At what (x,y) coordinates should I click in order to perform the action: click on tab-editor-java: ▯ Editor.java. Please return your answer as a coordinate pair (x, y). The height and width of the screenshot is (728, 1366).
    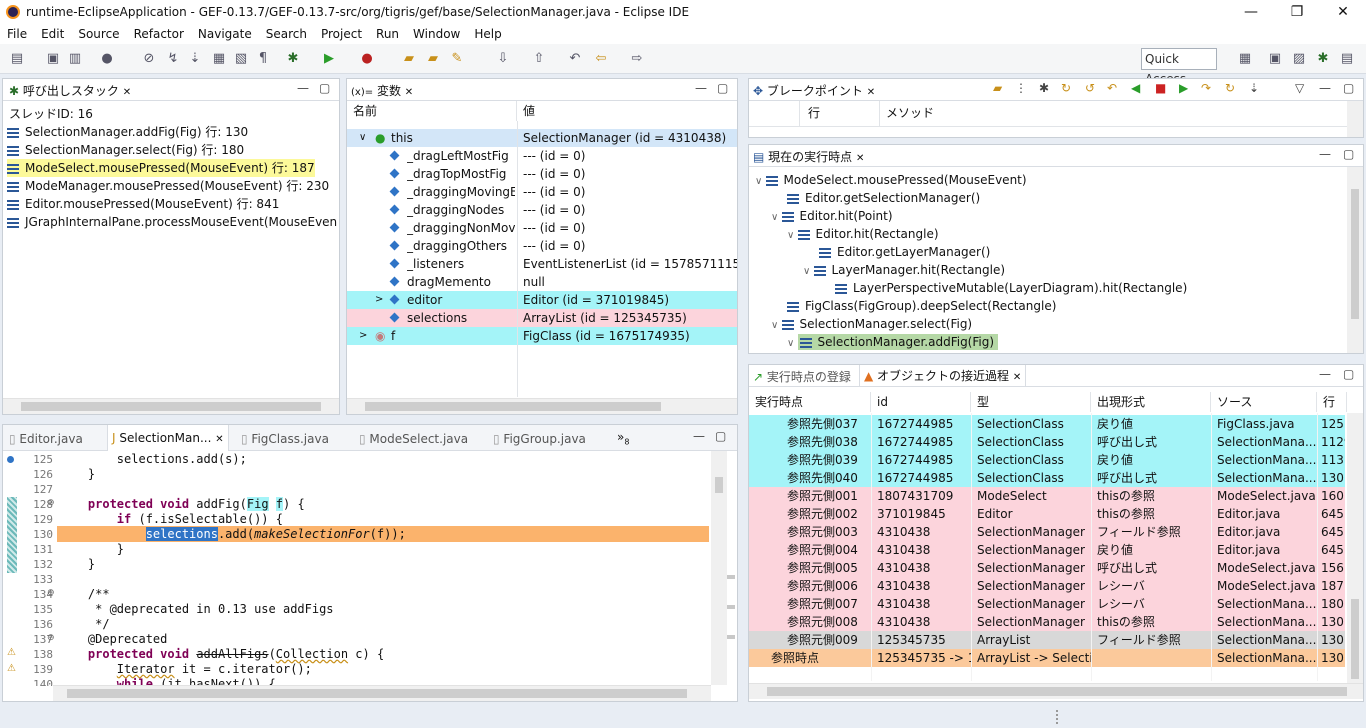
    Looking at the image, I should click on (46, 439).